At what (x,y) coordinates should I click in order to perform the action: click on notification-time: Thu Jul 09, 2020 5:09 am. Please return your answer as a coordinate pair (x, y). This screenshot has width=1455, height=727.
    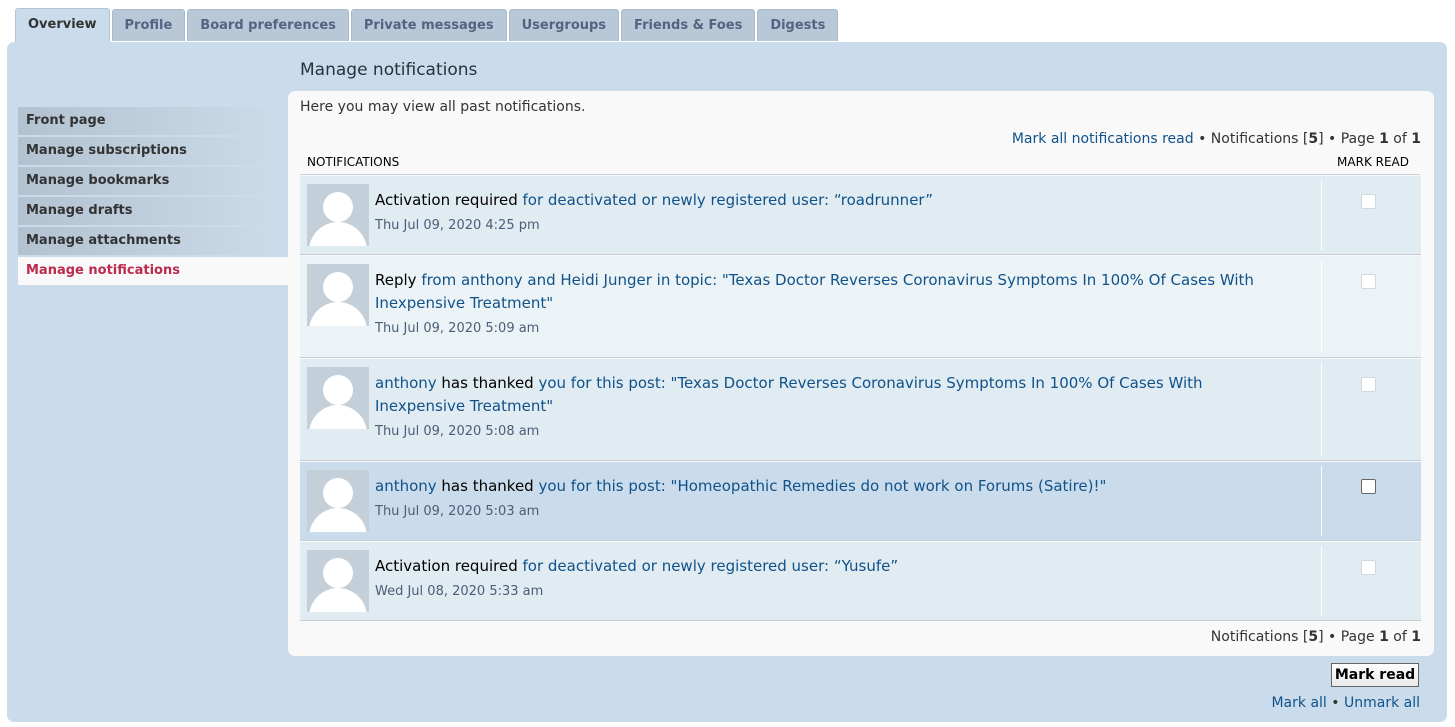
    Looking at the image, I should click on (457, 328).